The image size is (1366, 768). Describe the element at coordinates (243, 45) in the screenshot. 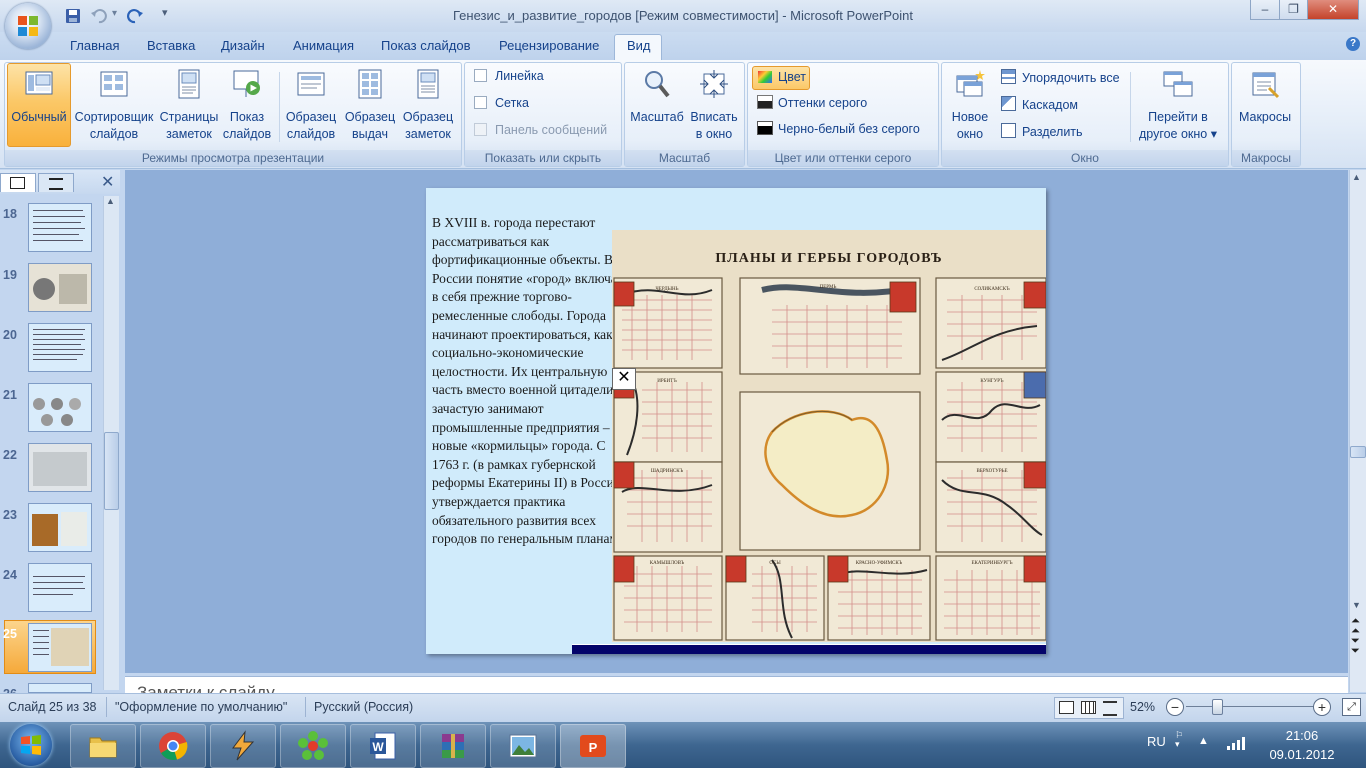

I see `tab-design: Дизайн` at that location.